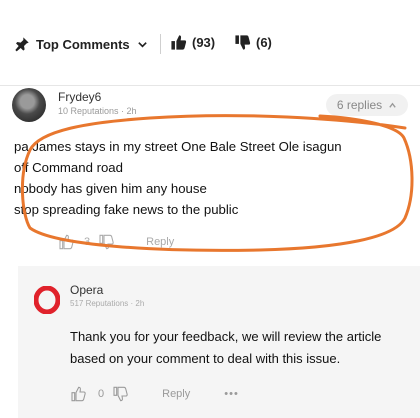  I want to click on sort-label: Top Comments, so click(83, 44).